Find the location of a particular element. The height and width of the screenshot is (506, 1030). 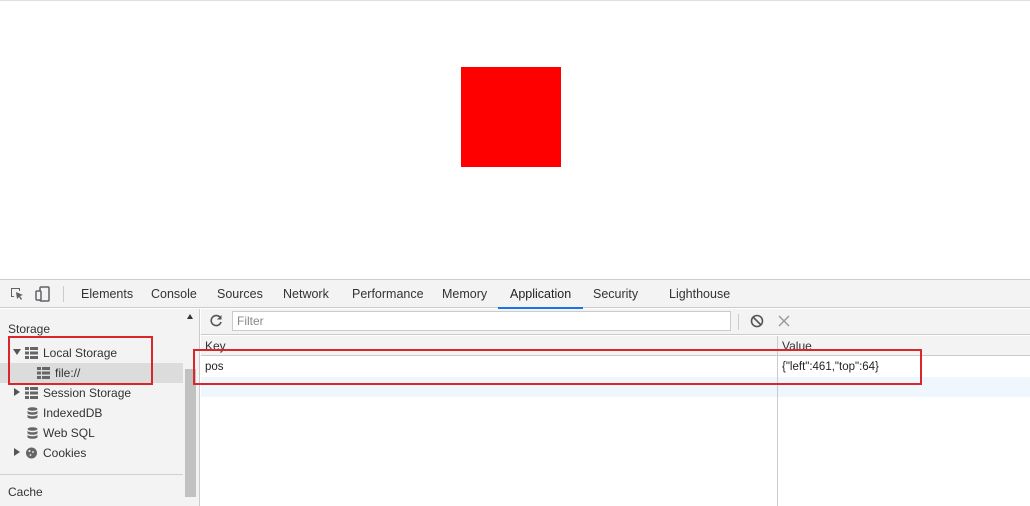

sidebar-divider is located at coordinates (91, 474).